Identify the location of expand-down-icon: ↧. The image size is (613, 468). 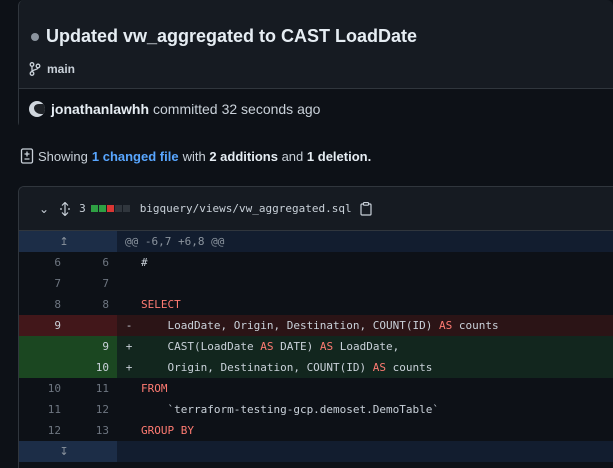
(64, 451).